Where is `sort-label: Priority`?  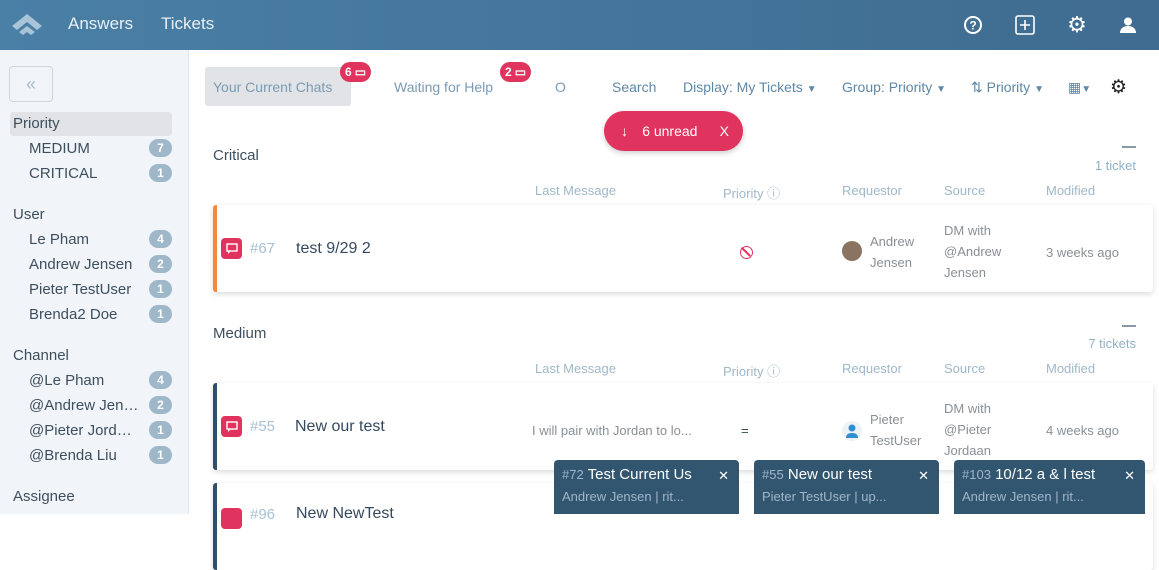 sort-label: Priority is located at coordinates (1008, 87).